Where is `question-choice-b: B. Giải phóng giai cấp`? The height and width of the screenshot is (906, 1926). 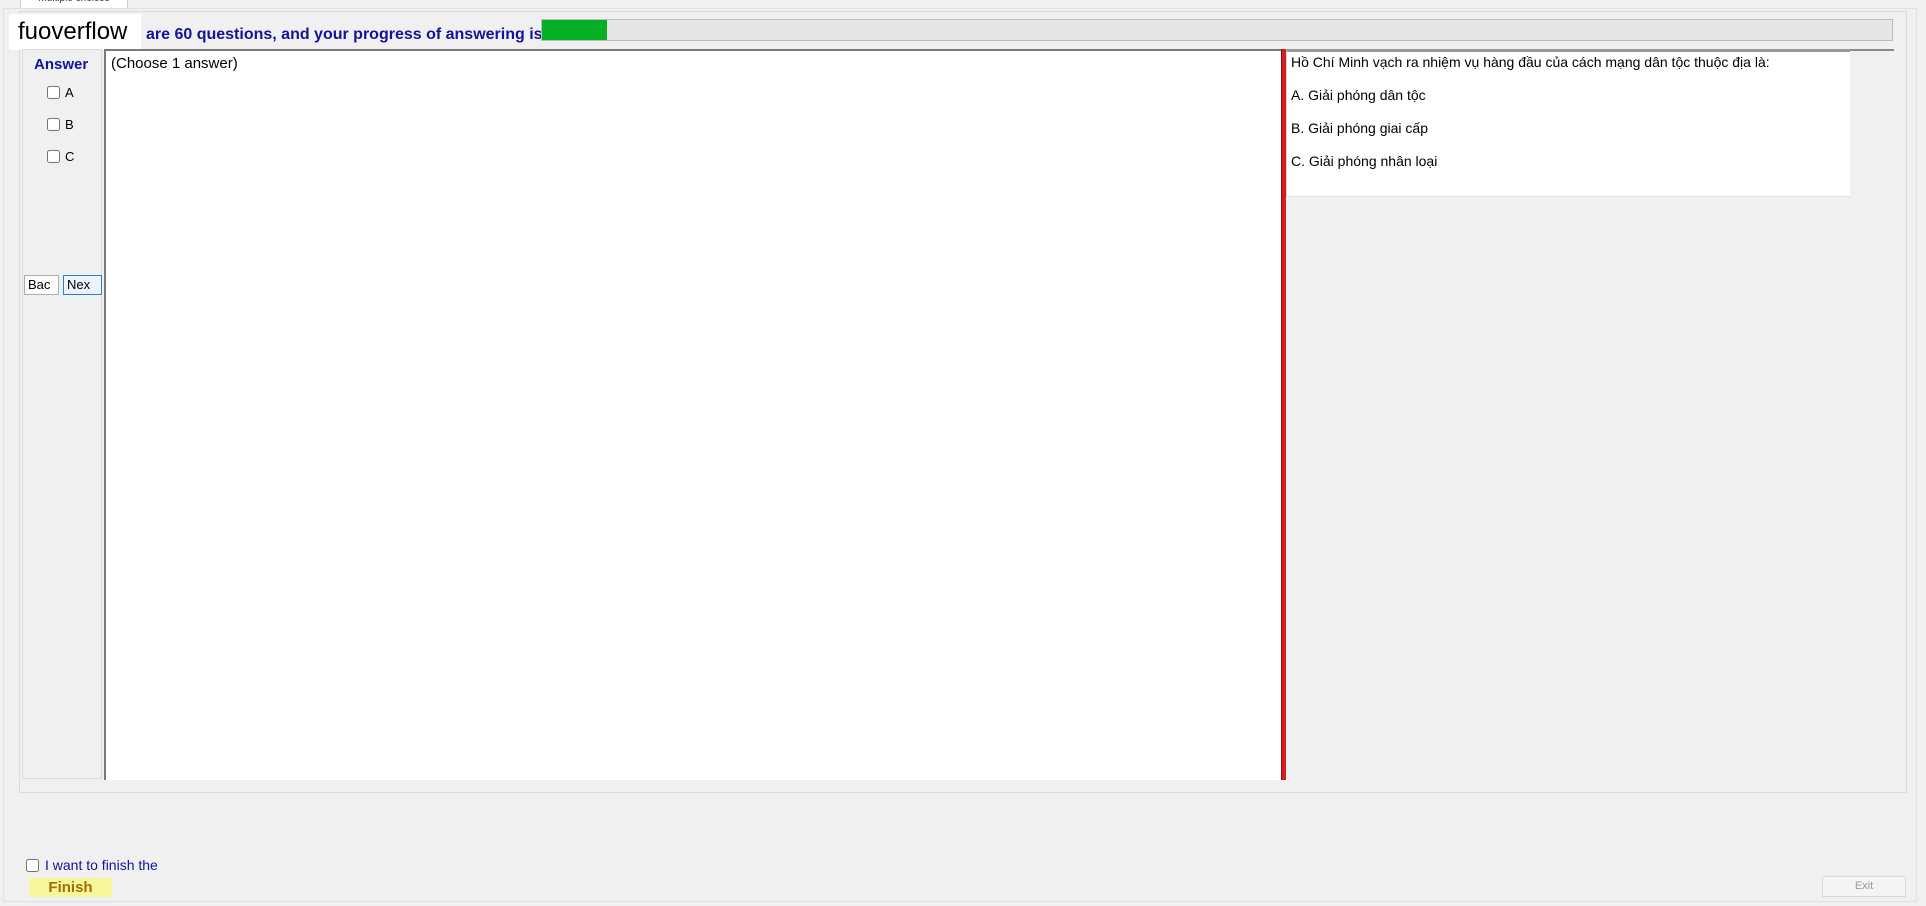 question-choice-b: B. Giải phóng giai cấp is located at coordinates (1359, 128).